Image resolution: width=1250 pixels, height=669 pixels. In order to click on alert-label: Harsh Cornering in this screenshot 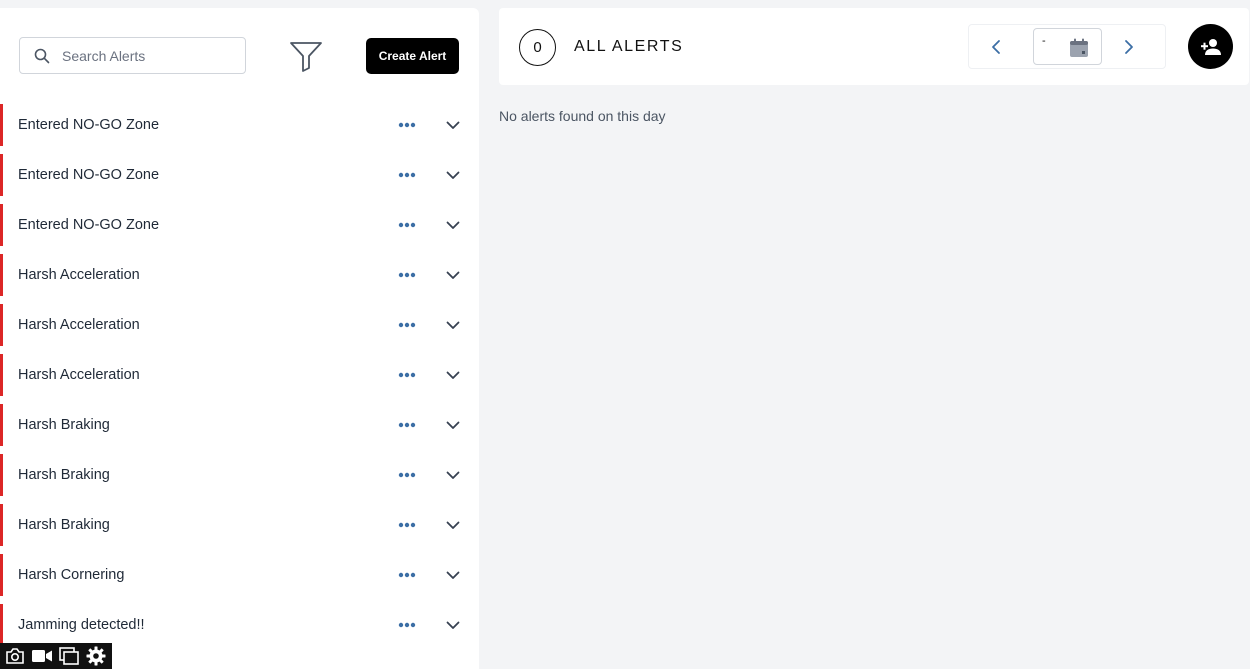, I will do `click(71, 575)`.